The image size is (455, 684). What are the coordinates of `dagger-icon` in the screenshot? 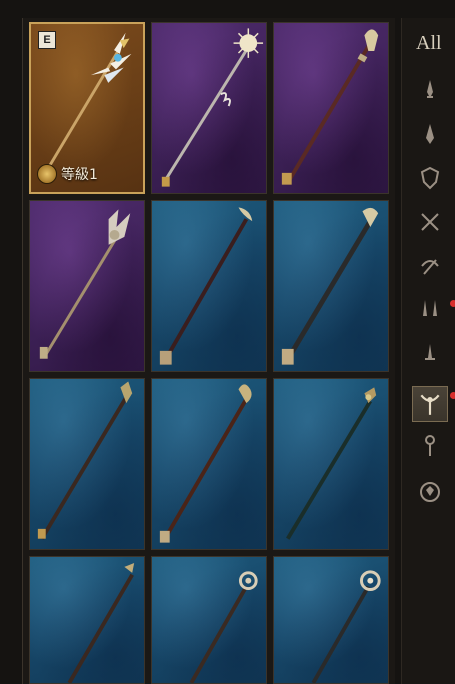 It's located at (430, 89).